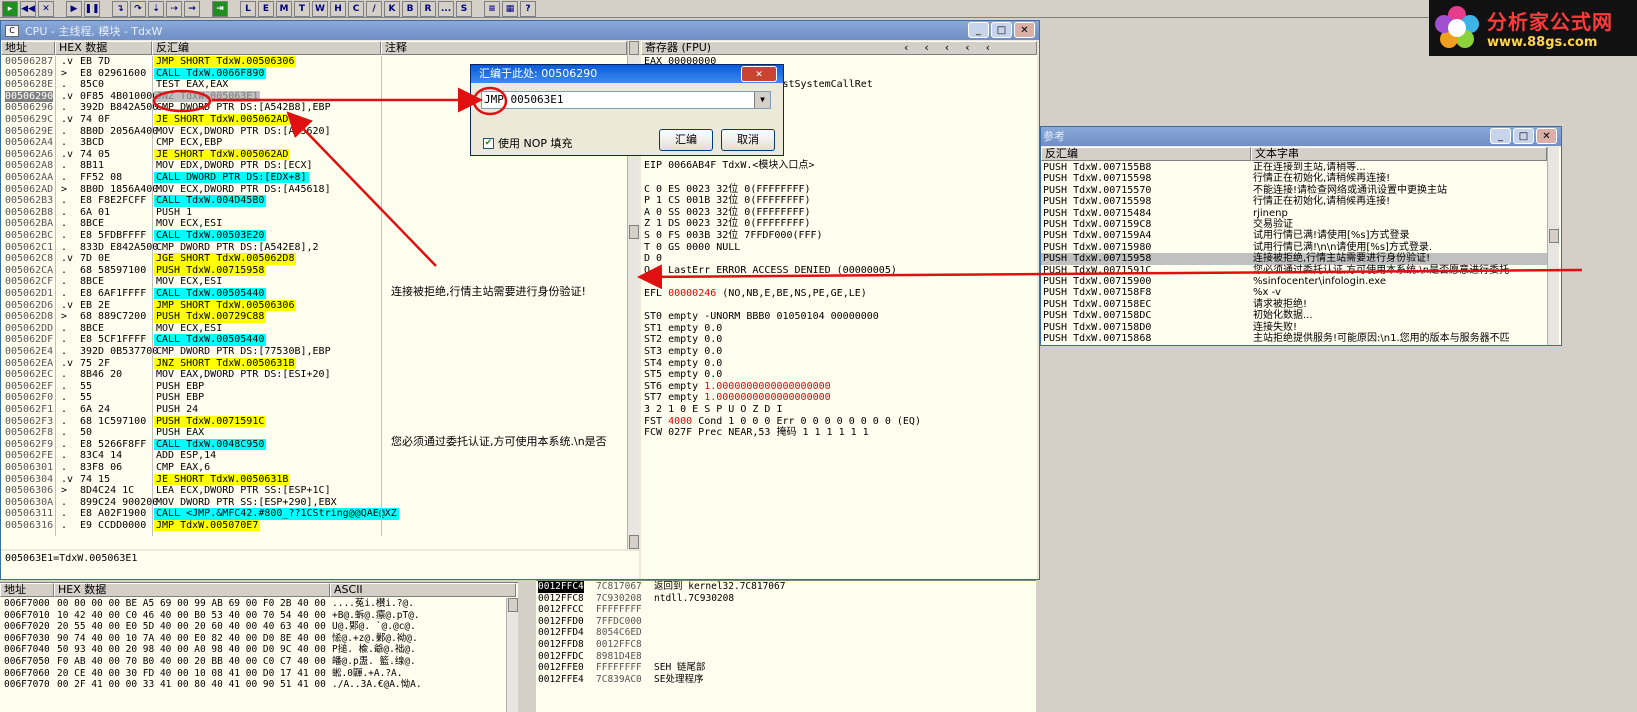 The image size is (1637, 712). Describe the element at coordinates (504, 48) in the screenshot. I see `col-comment: 注释` at that location.